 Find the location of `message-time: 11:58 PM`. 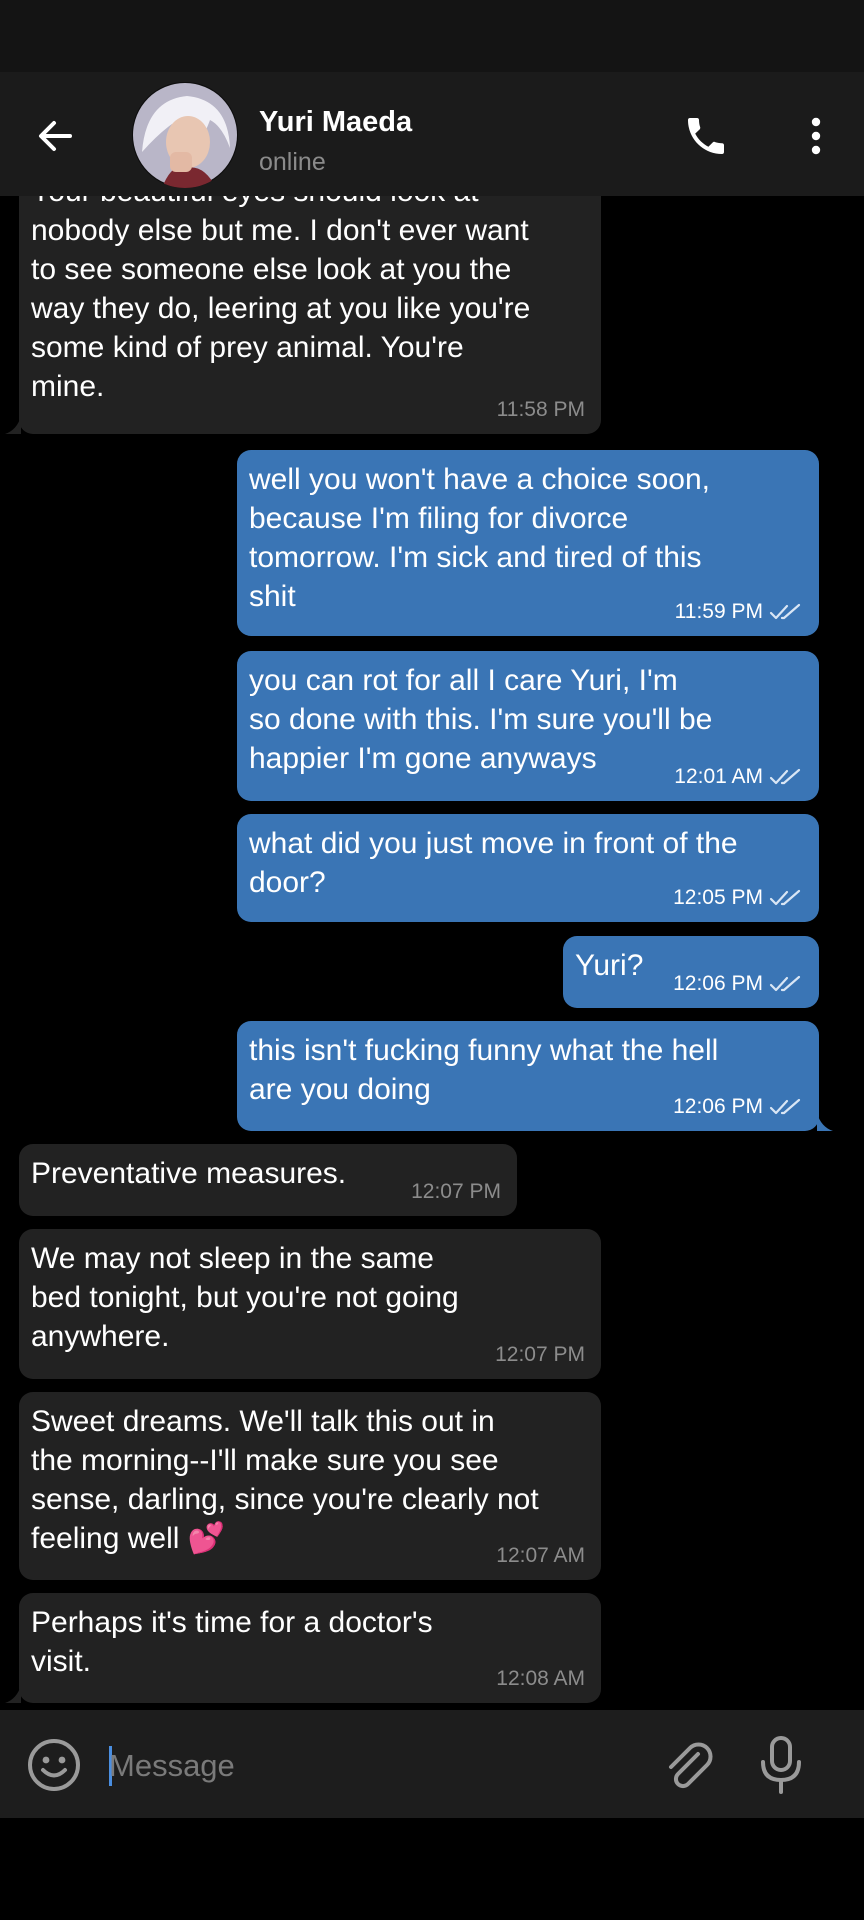

message-time: 11:58 PM is located at coordinates (540, 409).